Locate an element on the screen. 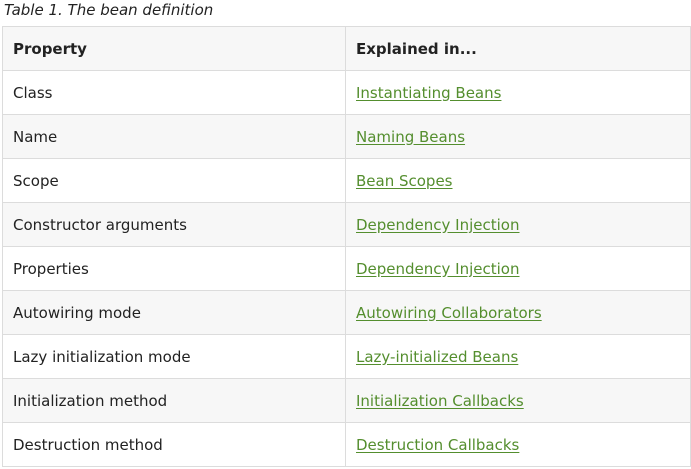 The width and height of the screenshot is (691, 469). link-initialization-callbacks: Initialization Callbacks is located at coordinates (440, 401).